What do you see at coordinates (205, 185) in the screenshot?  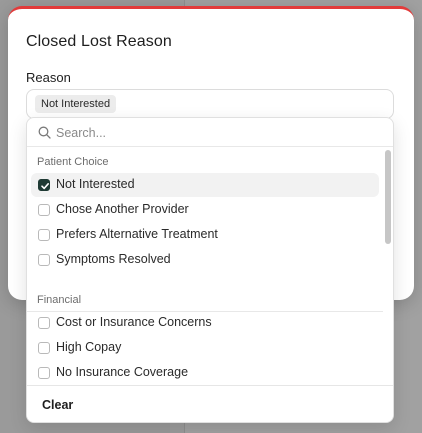 I see `option-not-interested: Not Interested` at bounding box center [205, 185].